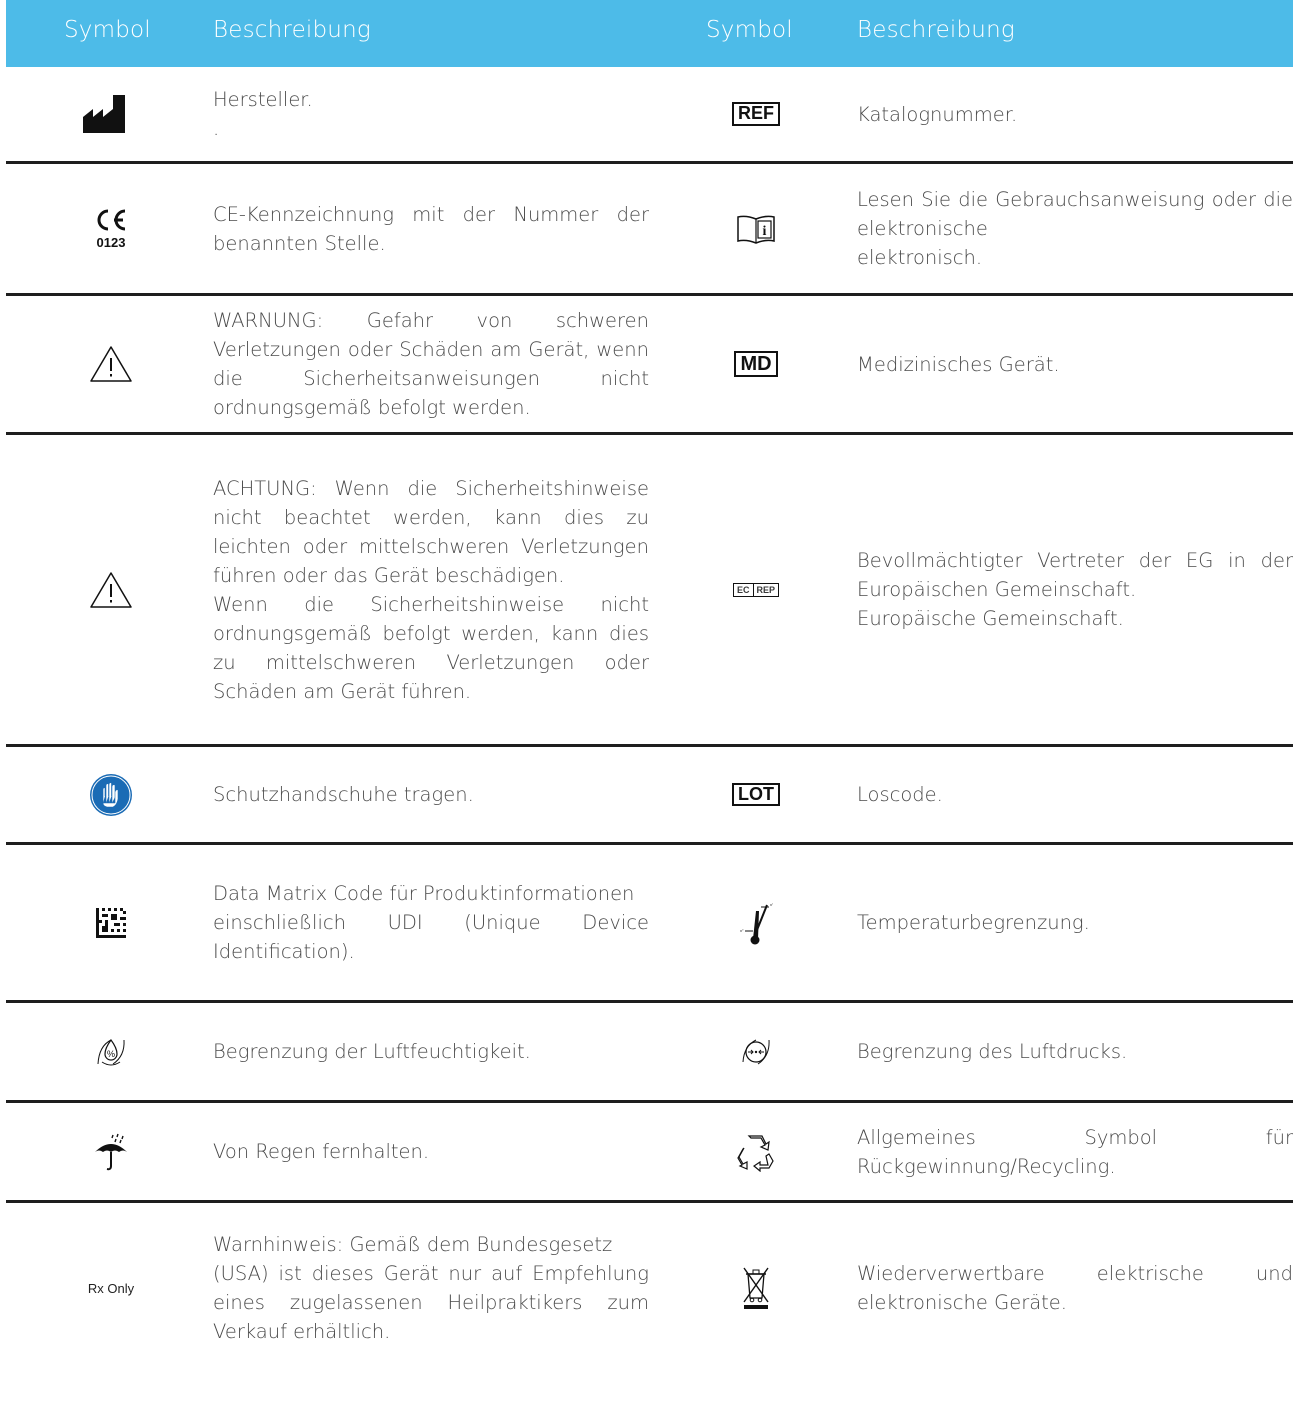 The image size is (1293, 1410). What do you see at coordinates (431, 1151) in the screenshot?
I see `description-cell: Von Regen fernhalten.` at bounding box center [431, 1151].